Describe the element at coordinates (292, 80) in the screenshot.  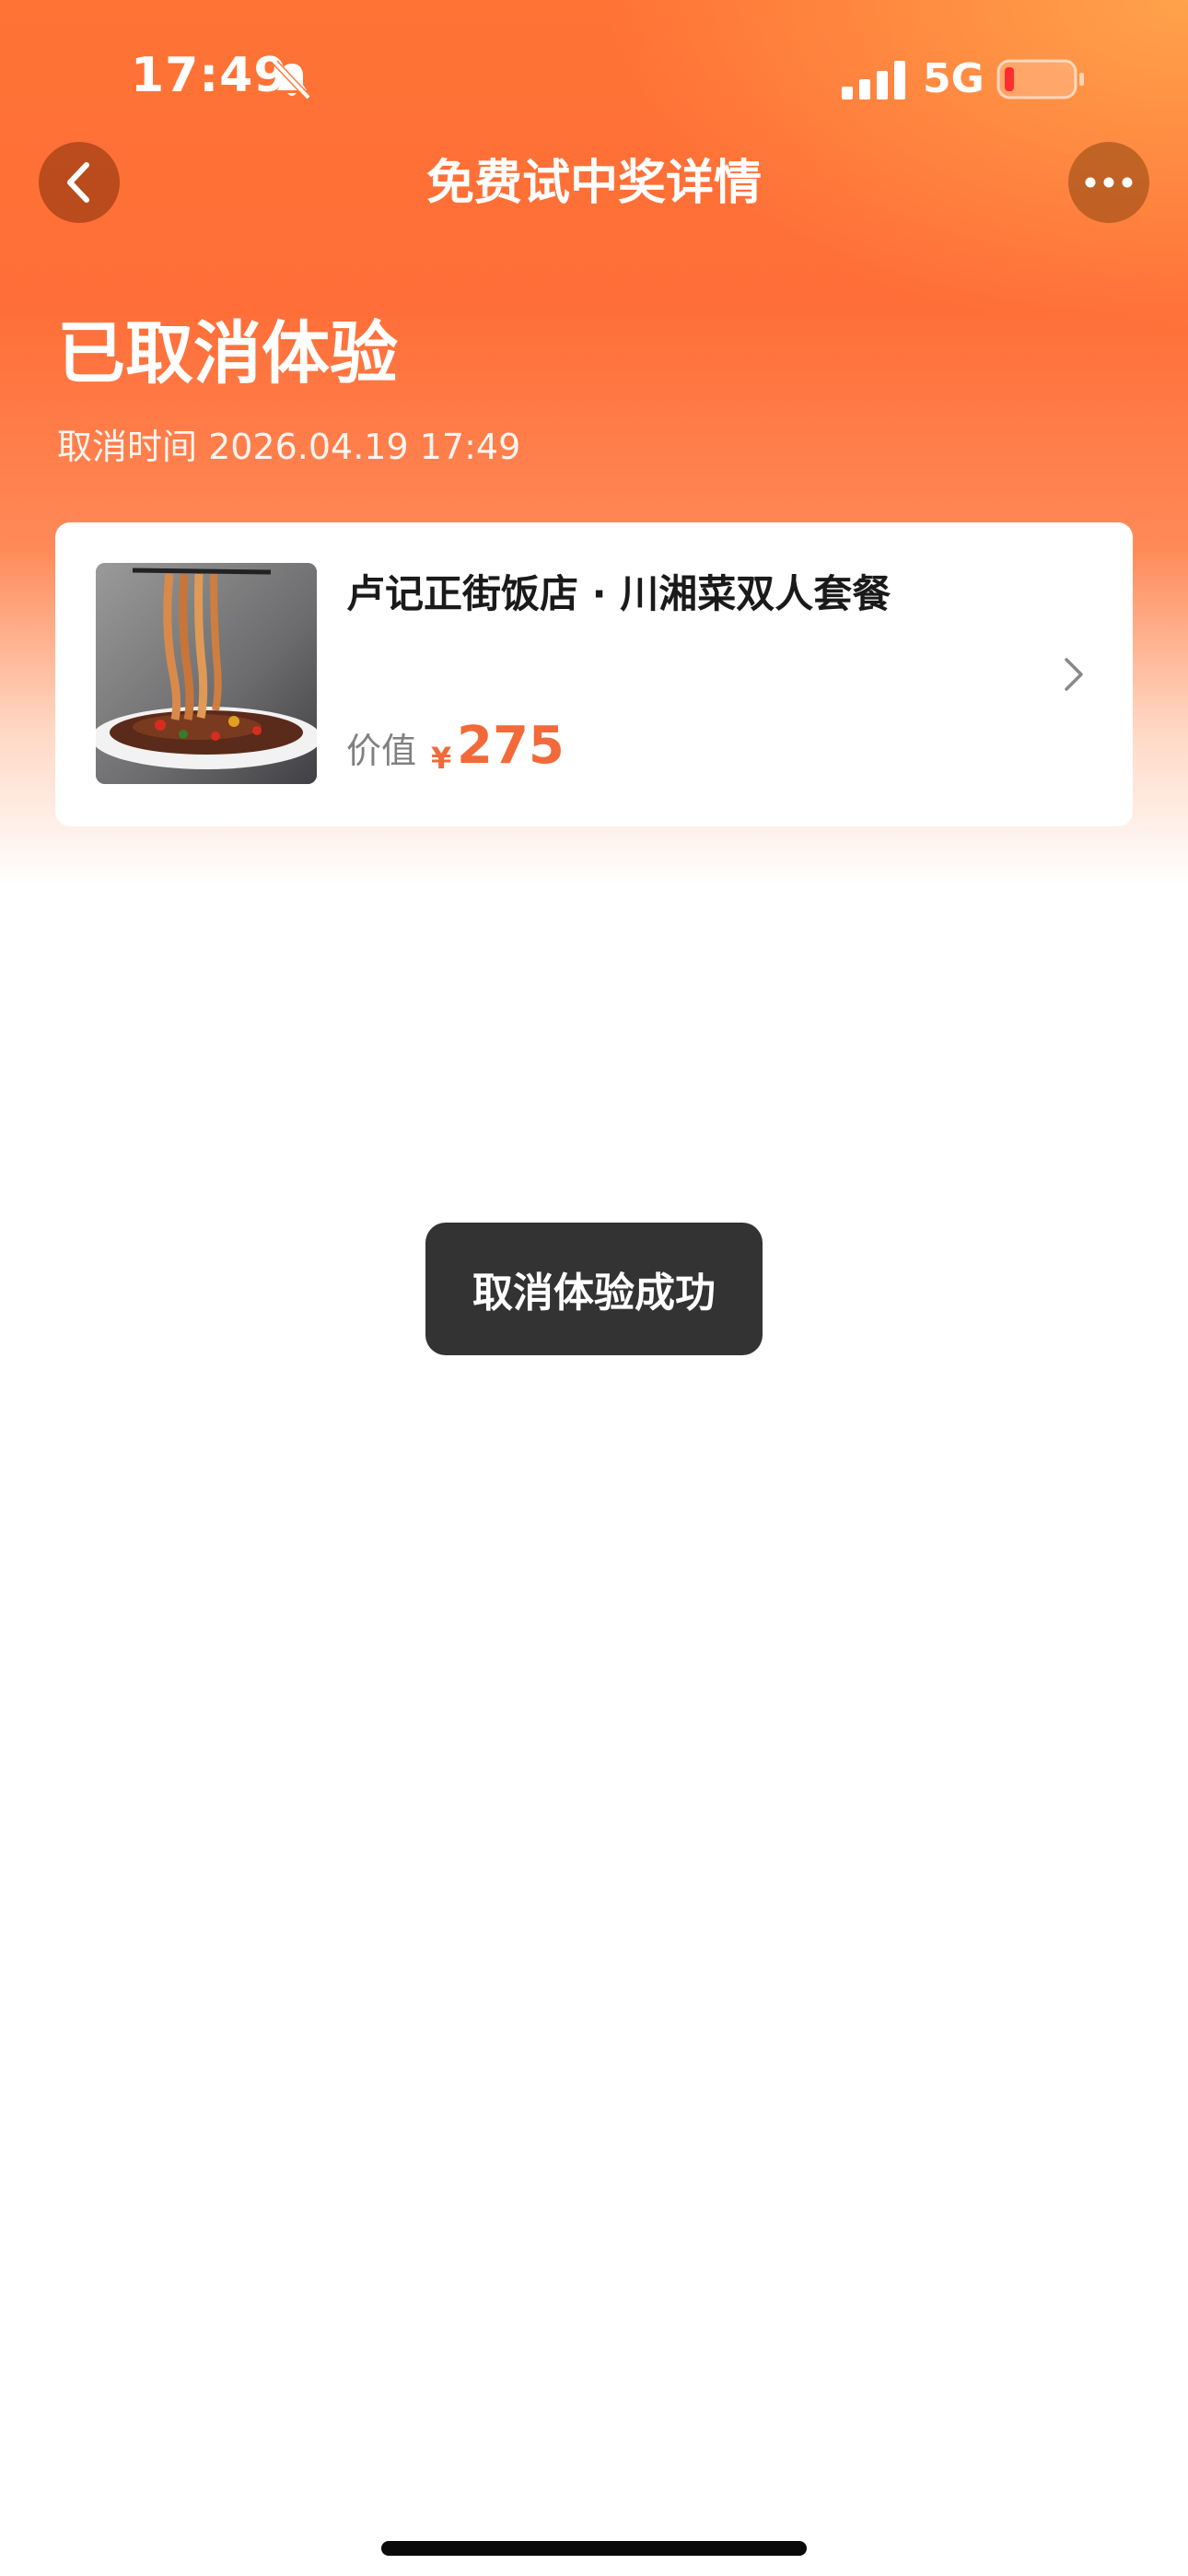
I see `bell-off-icon` at that location.